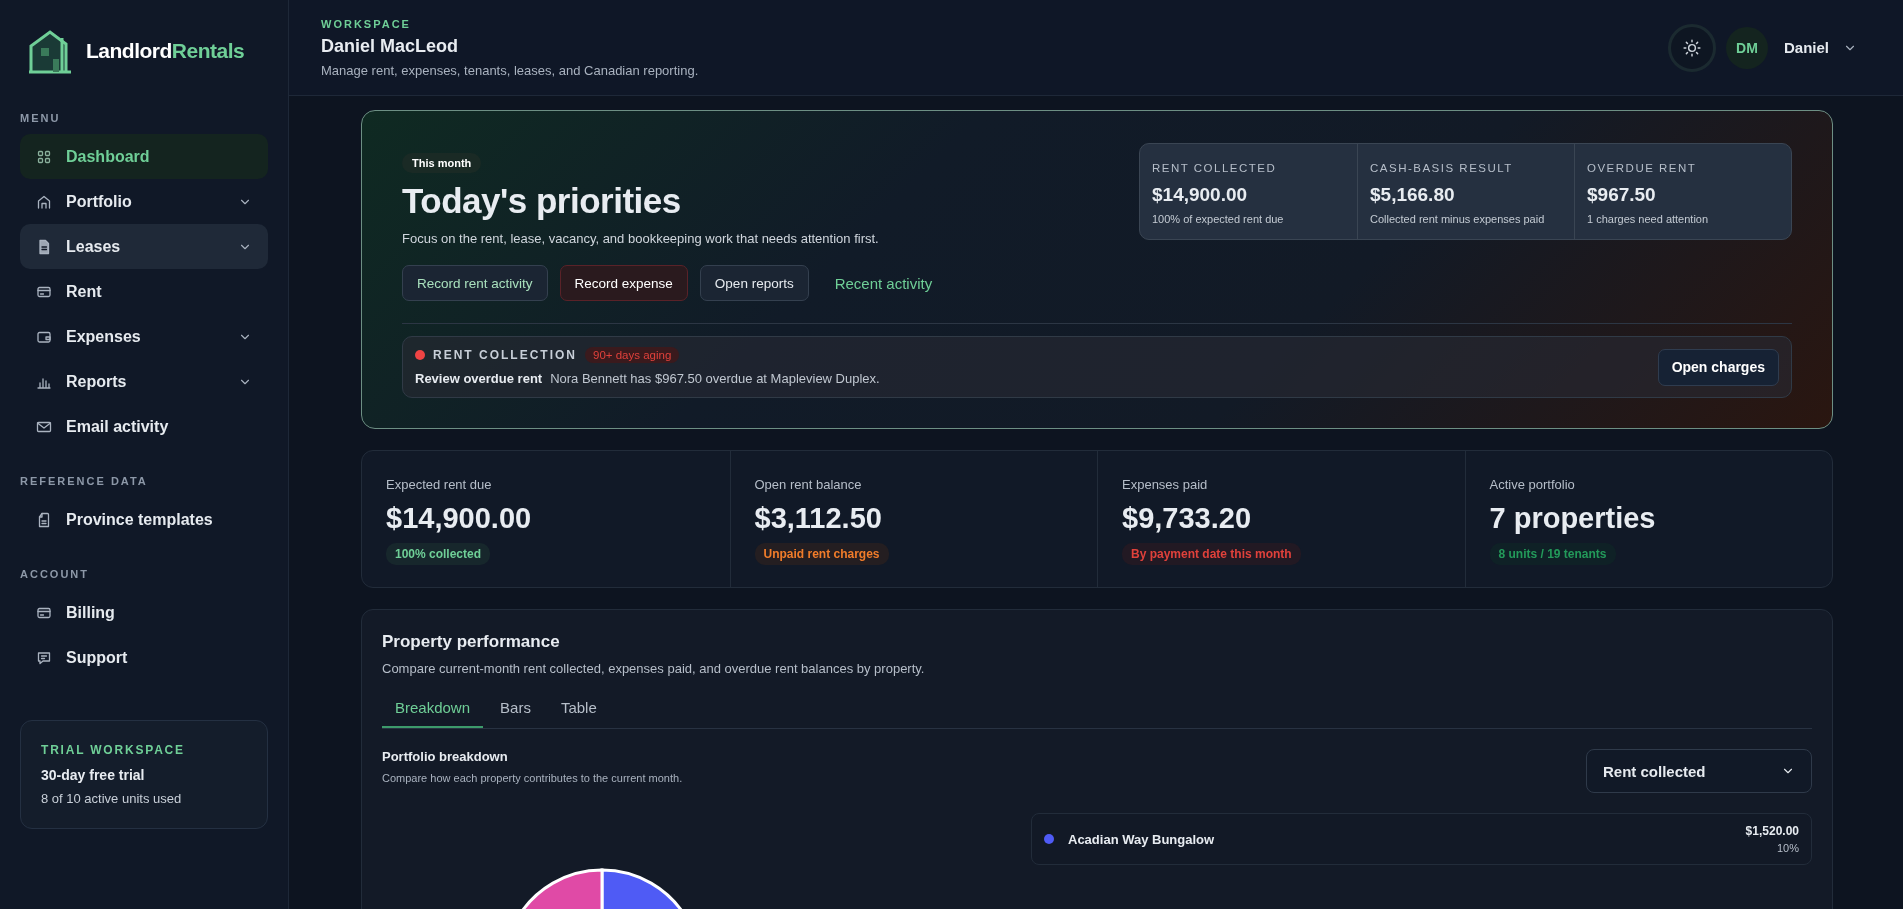 The width and height of the screenshot is (1903, 909). Describe the element at coordinates (144, 519) in the screenshot. I see `nav-item: Province templates` at that location.